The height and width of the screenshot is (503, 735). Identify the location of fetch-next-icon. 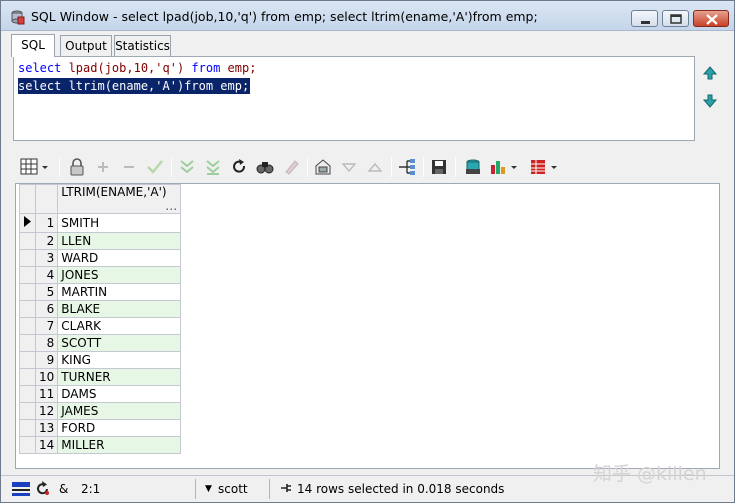
(187, 167).